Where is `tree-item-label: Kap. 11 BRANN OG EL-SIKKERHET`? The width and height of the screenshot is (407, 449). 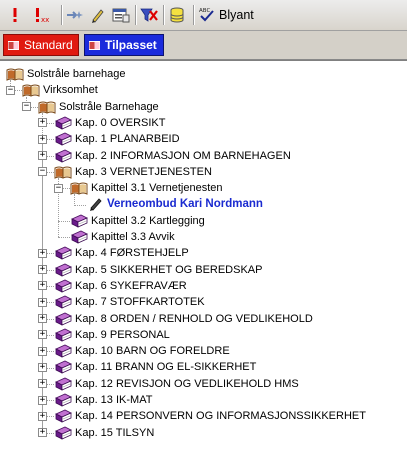 tree-item-label: Kap. 11 BRANN OG EL-SIKKERHET is located at coordinates (166, 367).